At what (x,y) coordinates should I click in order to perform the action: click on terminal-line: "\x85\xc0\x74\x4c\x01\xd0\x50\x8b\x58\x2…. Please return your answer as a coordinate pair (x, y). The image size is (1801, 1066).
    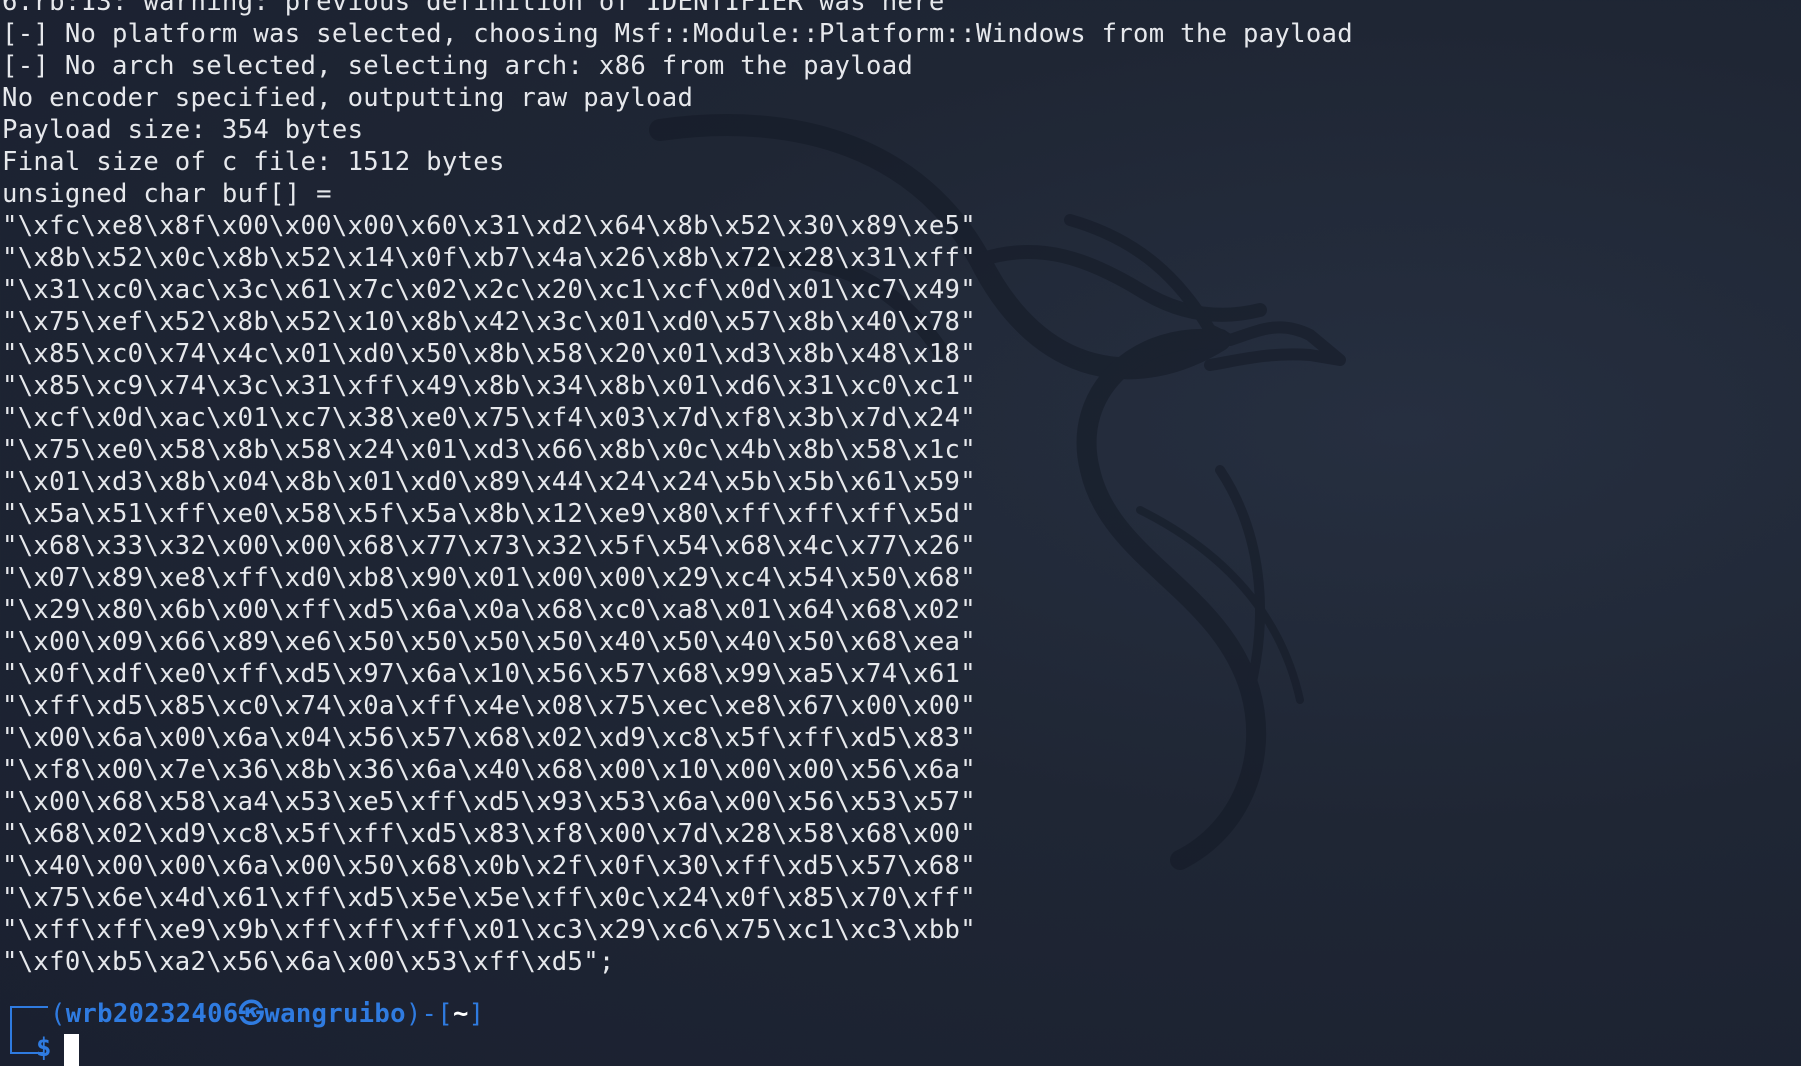
    Looking at the image, I should click on (489, 354).